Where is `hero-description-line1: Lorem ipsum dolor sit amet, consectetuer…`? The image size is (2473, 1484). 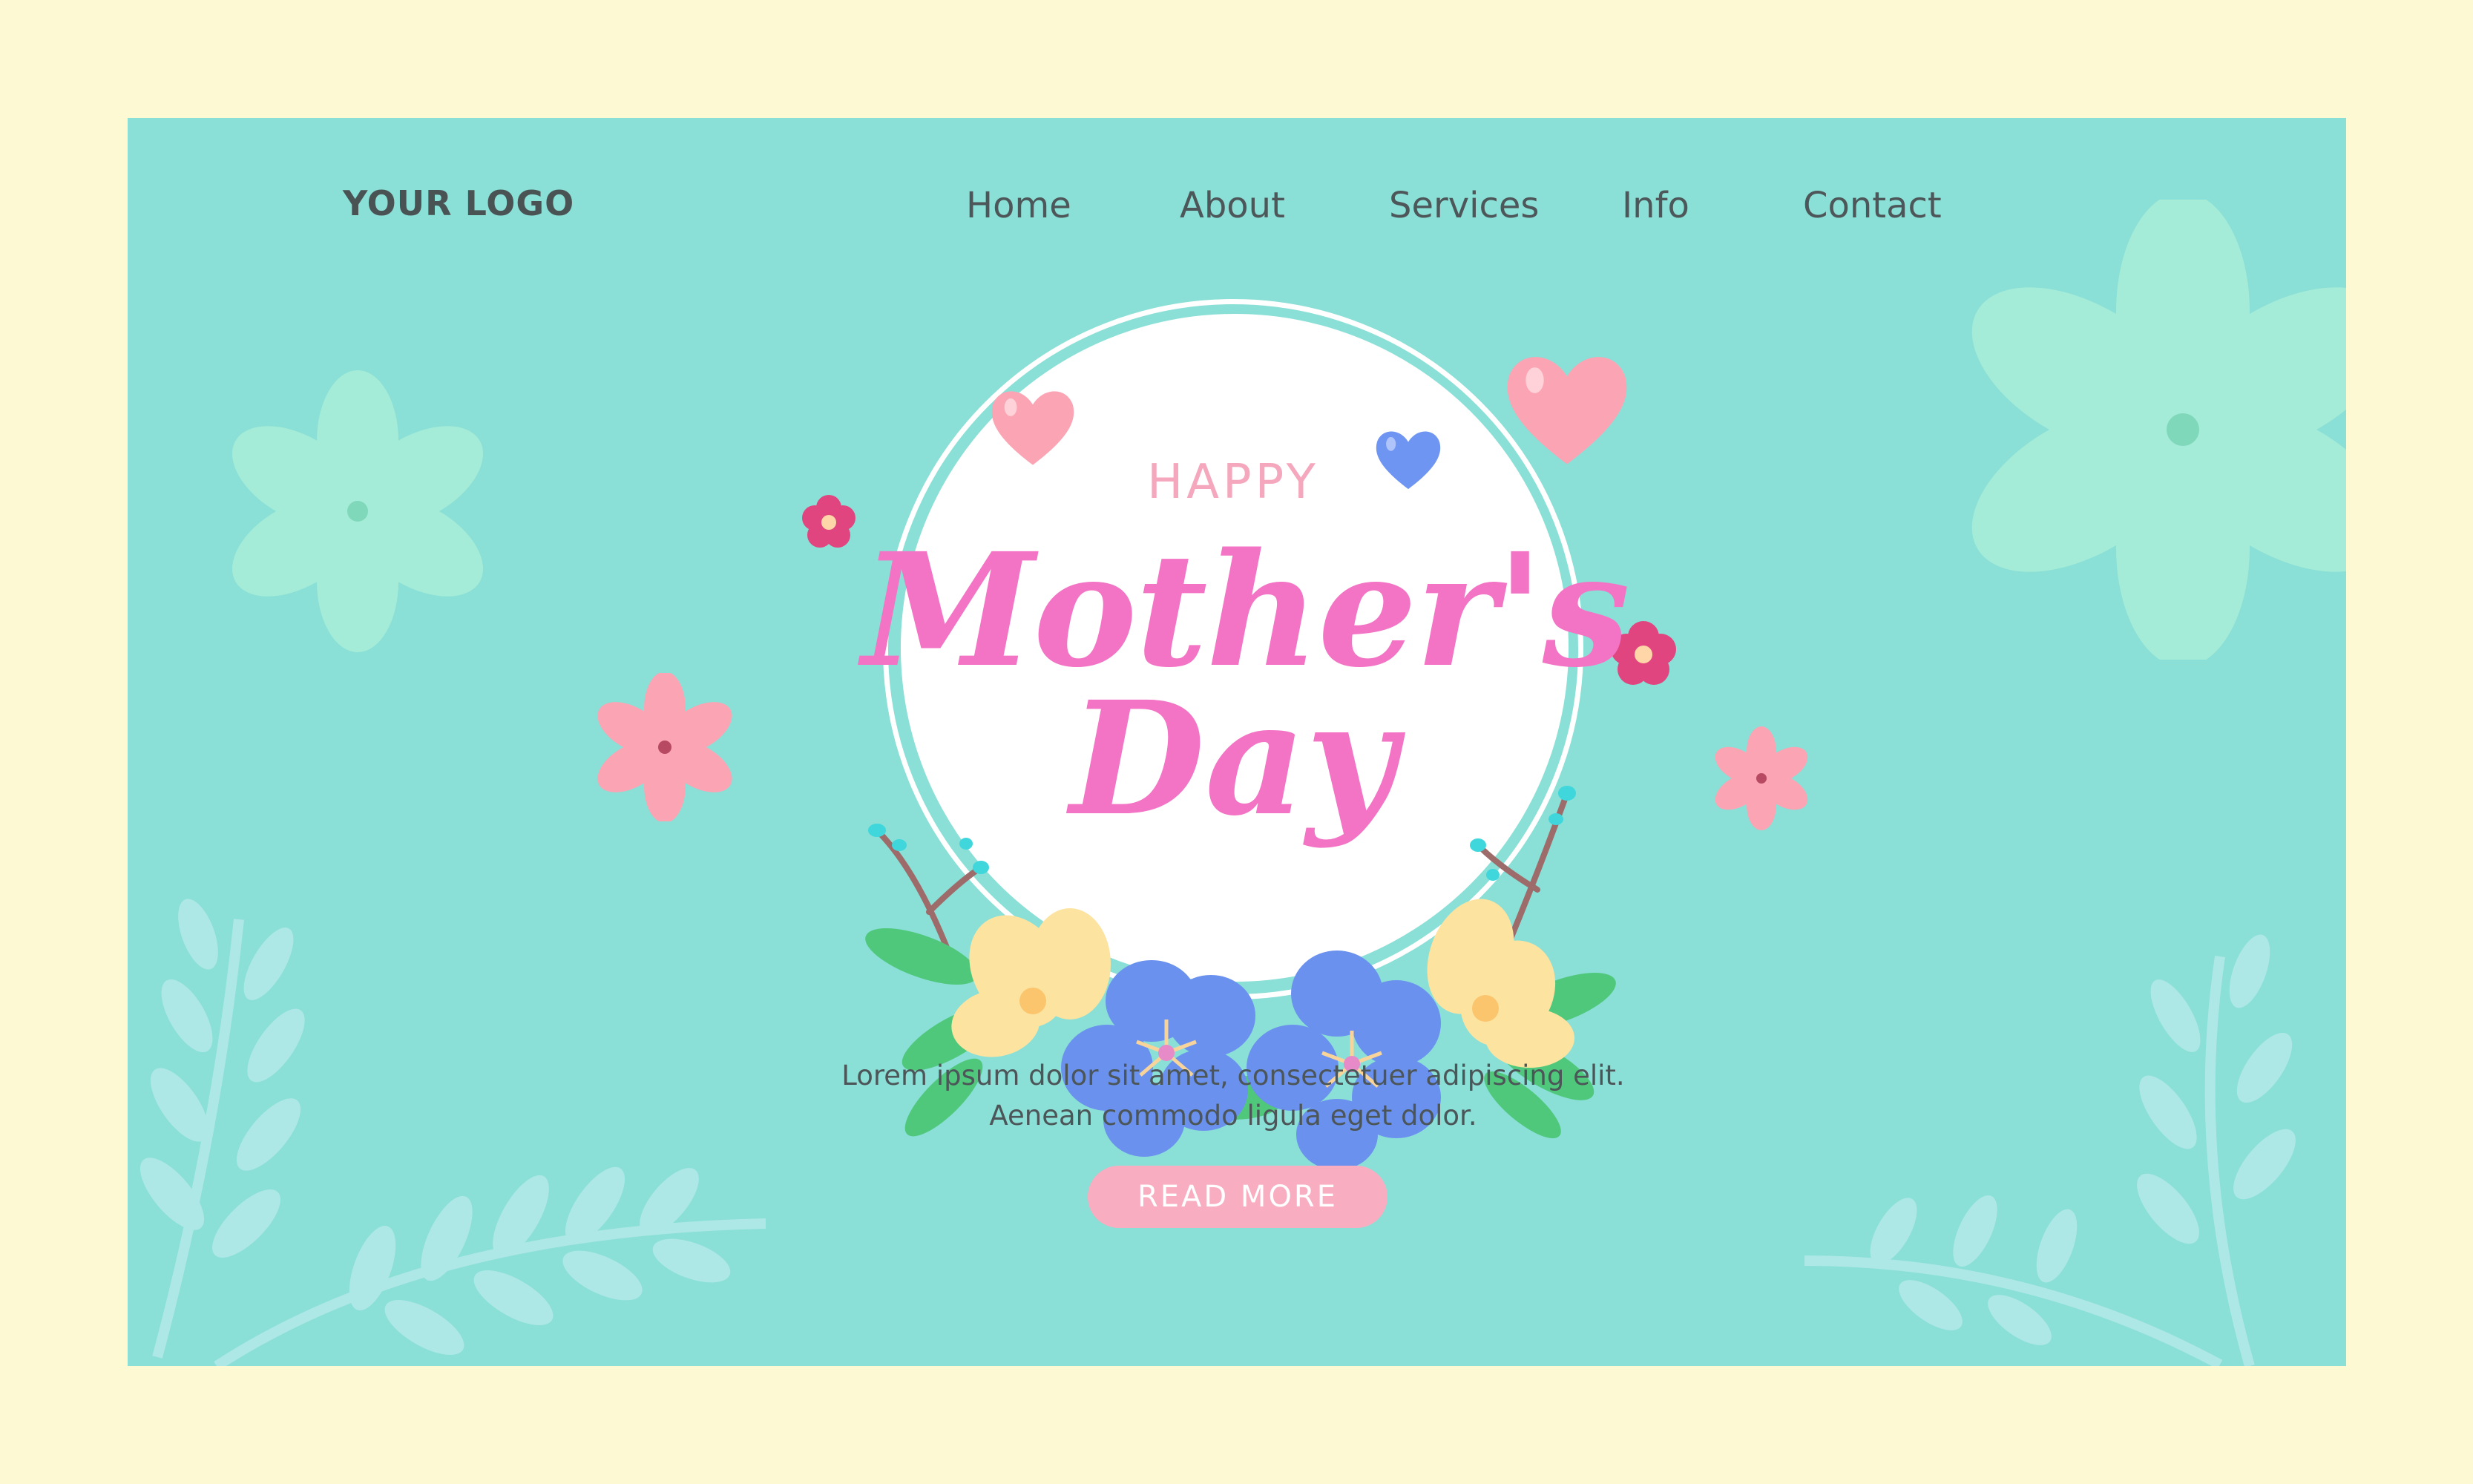 hero-description-line1: Lorem ipsum dolor sit amet, consectetuer… is located at coordinates (1233, 1075).